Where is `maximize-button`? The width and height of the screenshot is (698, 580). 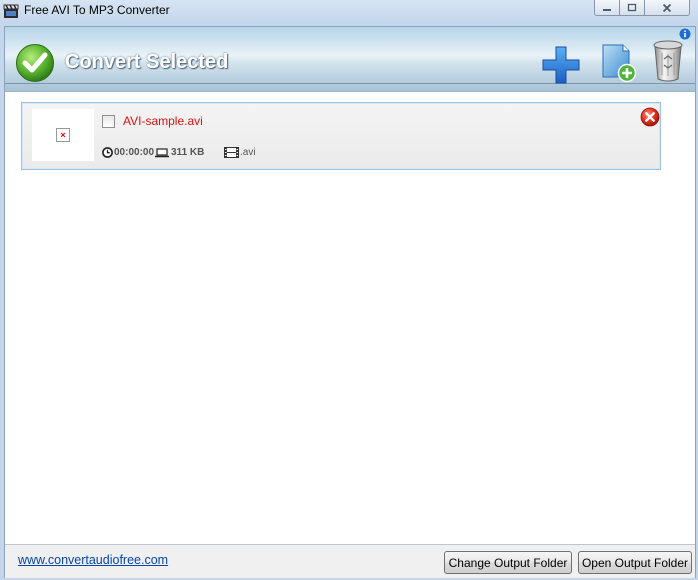 maximize-button is located at coordinates (632, 8).